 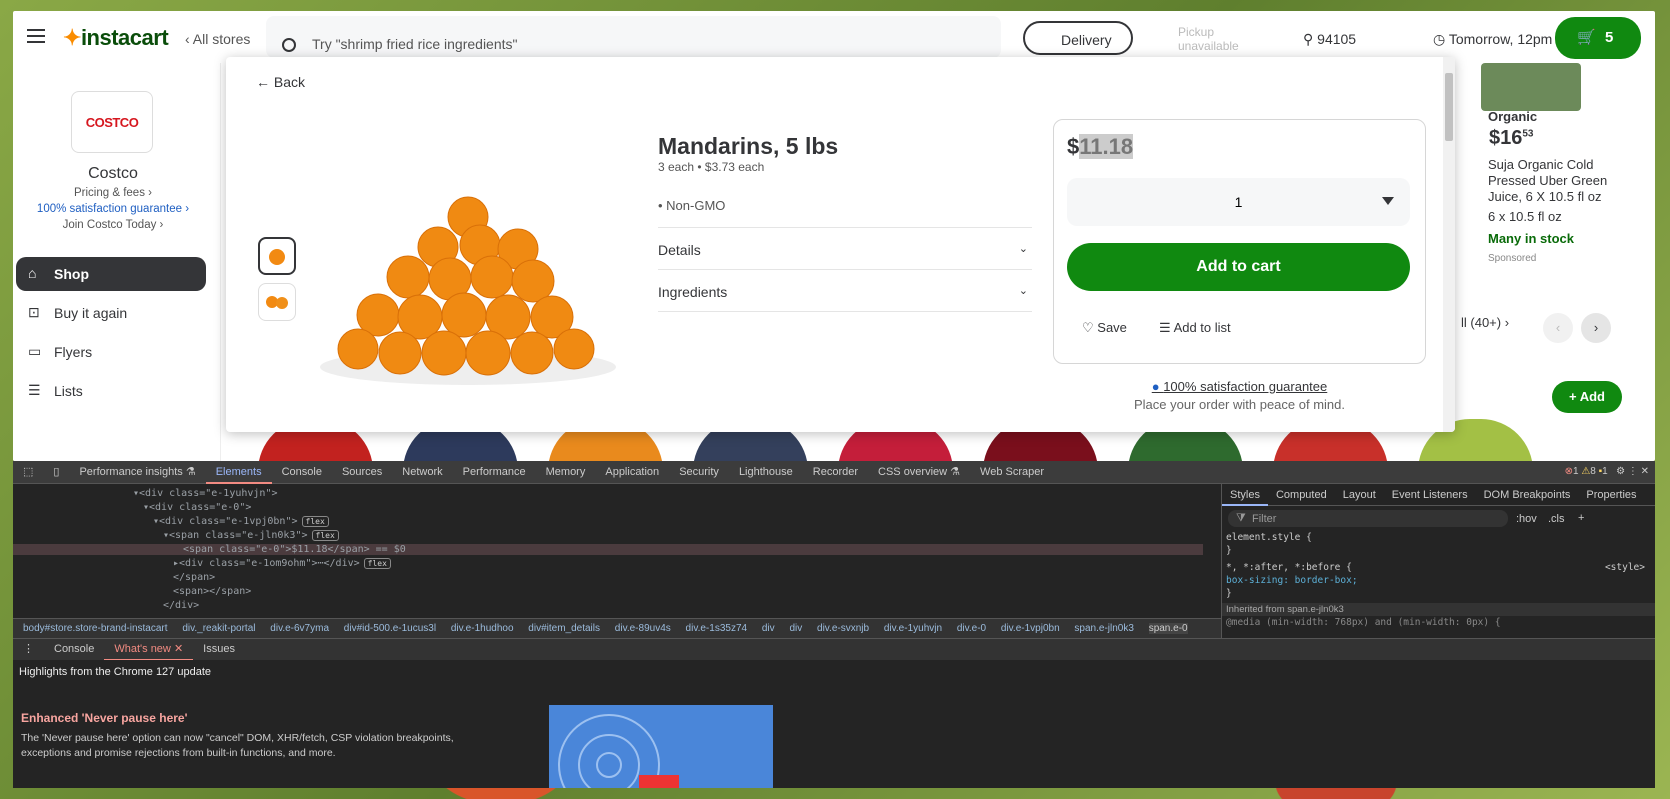 What do you see at coordinates (633, 37) in the screenshot?
I see `search-input: Try "shrimp fried rice ingredients"` at bounding box center [633, 37].